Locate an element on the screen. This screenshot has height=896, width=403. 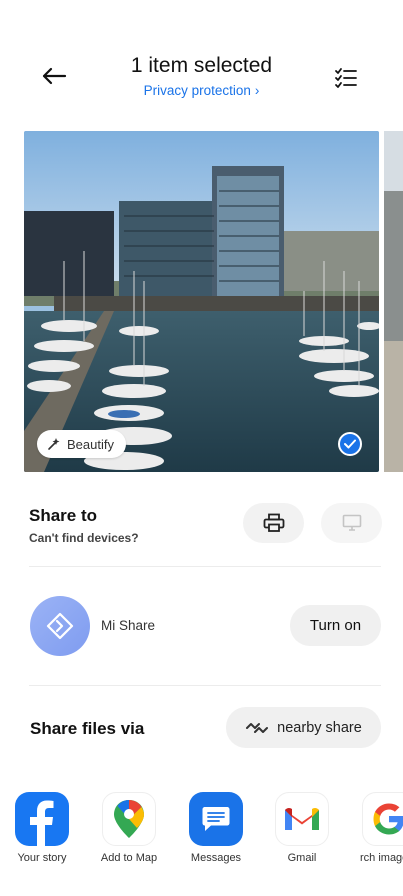
messages-app is located at coordinates (216, 819).